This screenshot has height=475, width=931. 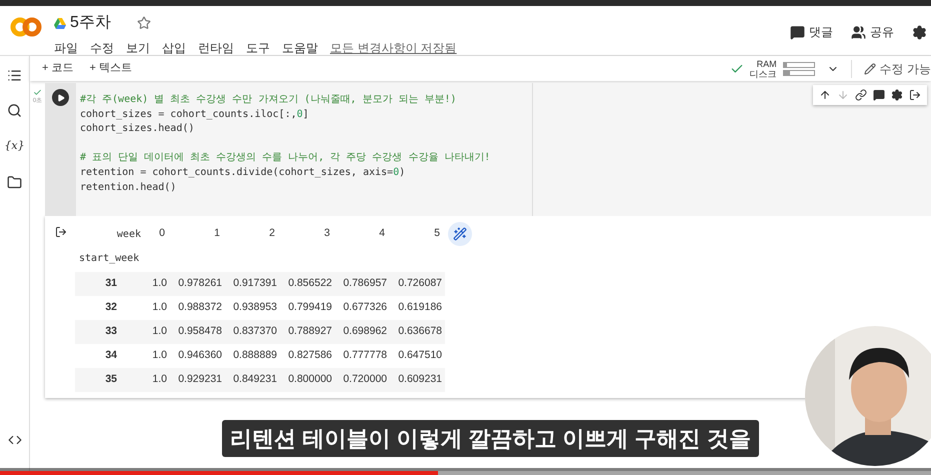 What do you see at coordinates (309, 356) in the screenshot?
I see `table-cell-text: 0.827586` at bounding box center [309, 356].